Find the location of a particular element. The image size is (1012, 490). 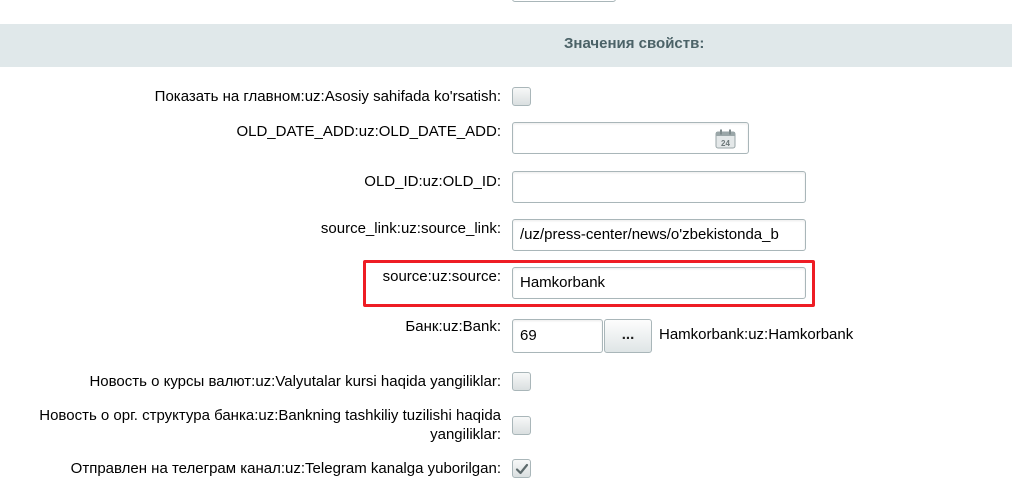

old-date-add-label: OLD_DATE_ADD:uz:OLD_DATE_ADD: is located at coordinates (368, 131).